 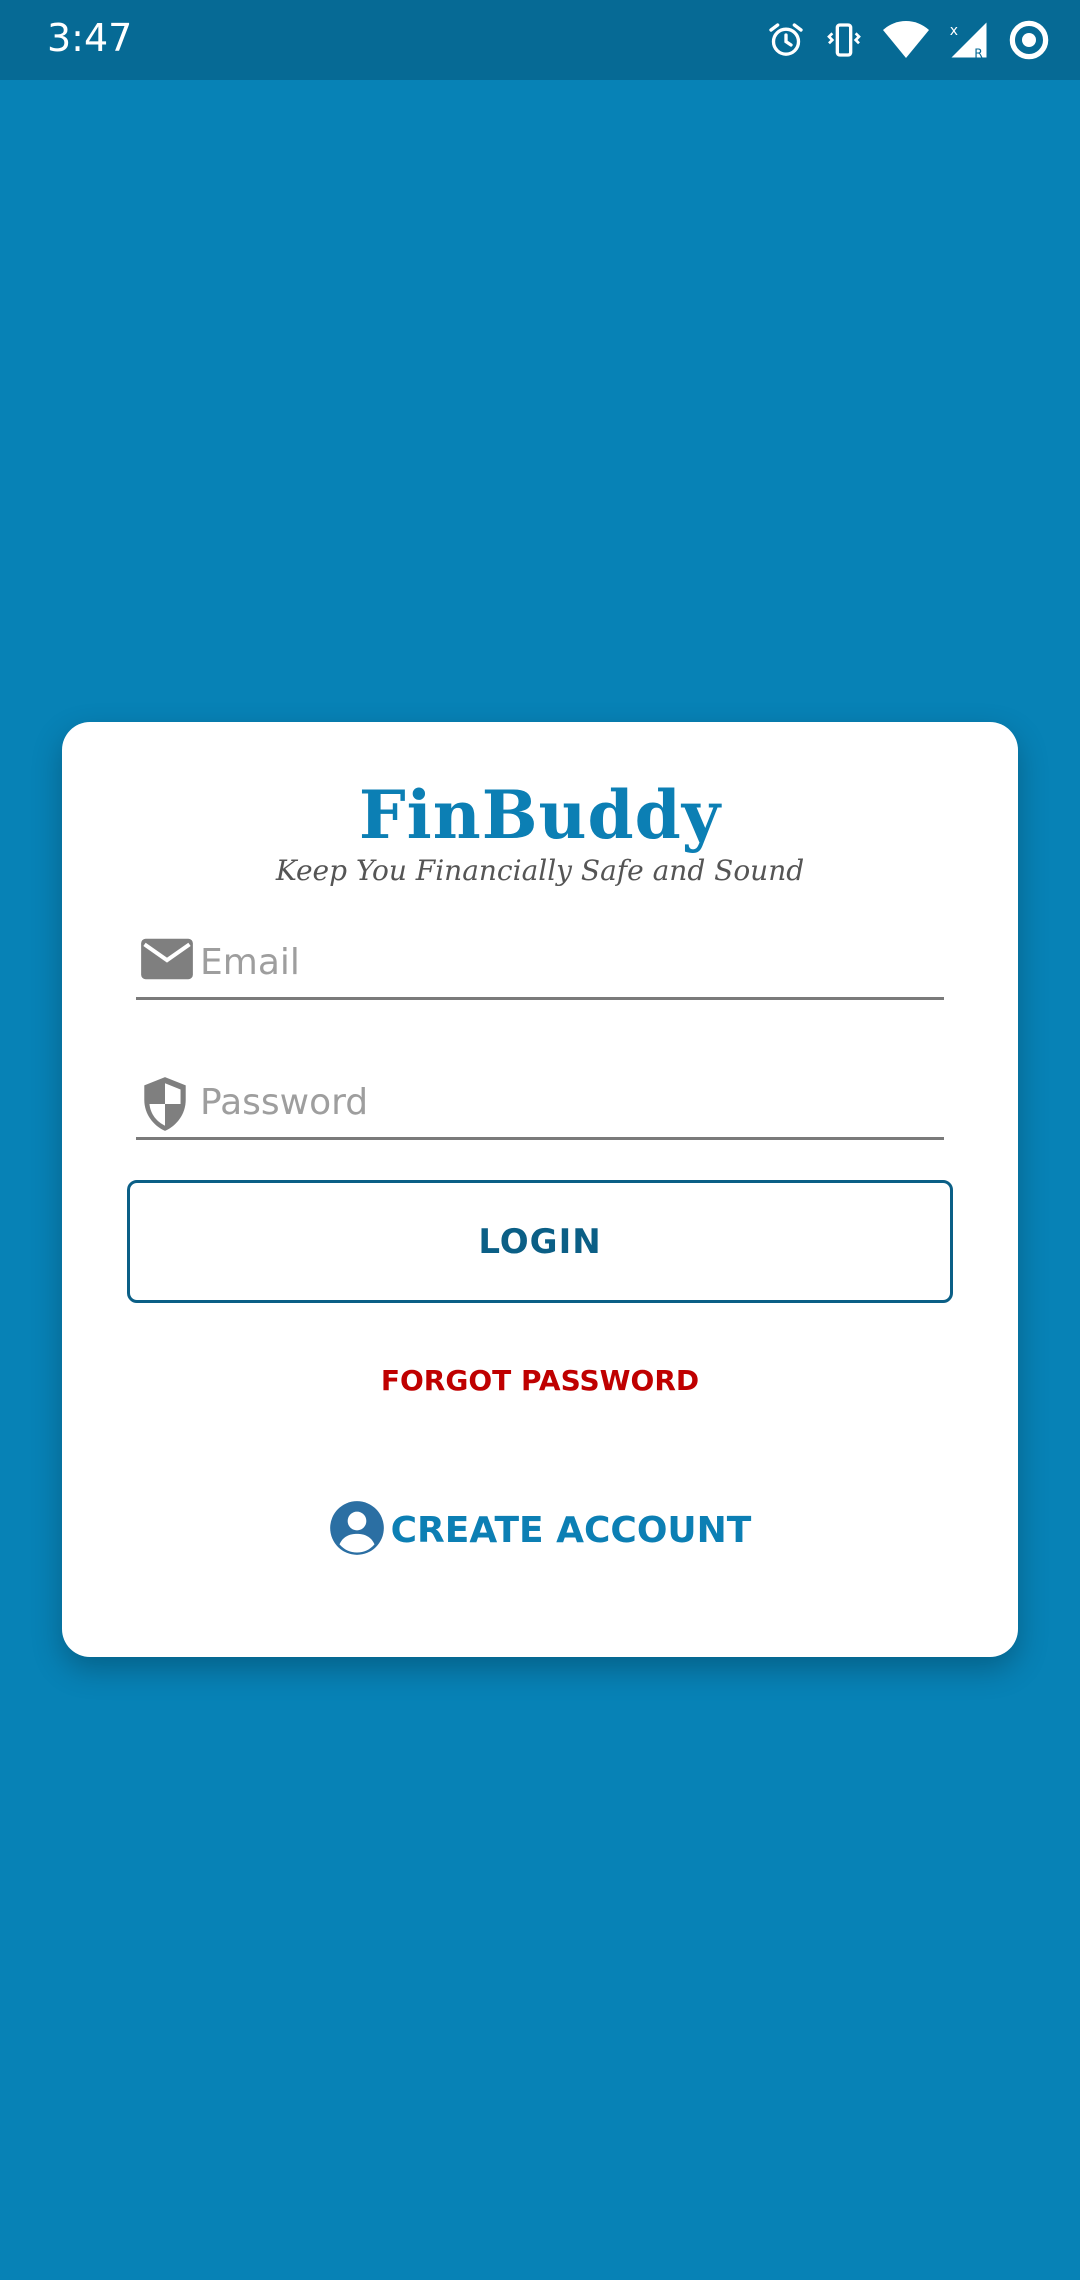 I want to click on sync-icon, so click(x=1029, y=40).